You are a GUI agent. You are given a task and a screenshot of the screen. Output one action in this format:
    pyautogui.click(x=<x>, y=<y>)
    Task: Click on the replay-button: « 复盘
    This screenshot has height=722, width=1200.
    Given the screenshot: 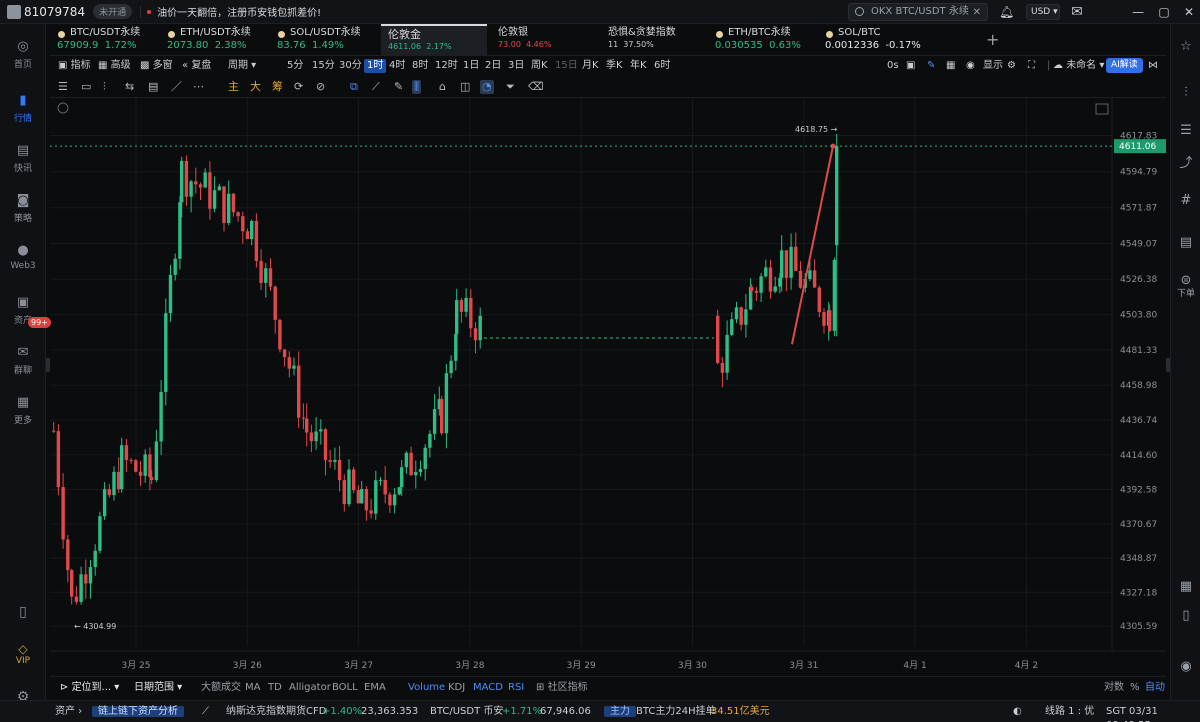 What is the action you would take?
    pyautogui.click(x=196, y=66)
    